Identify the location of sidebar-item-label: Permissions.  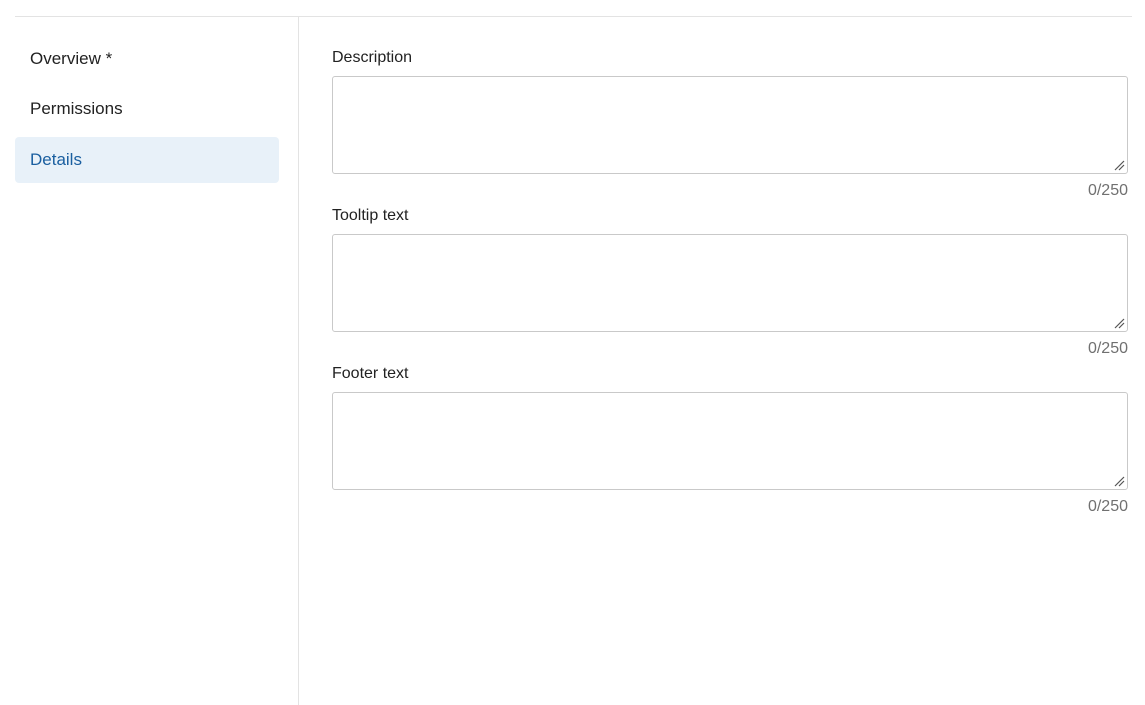
(76, 108).